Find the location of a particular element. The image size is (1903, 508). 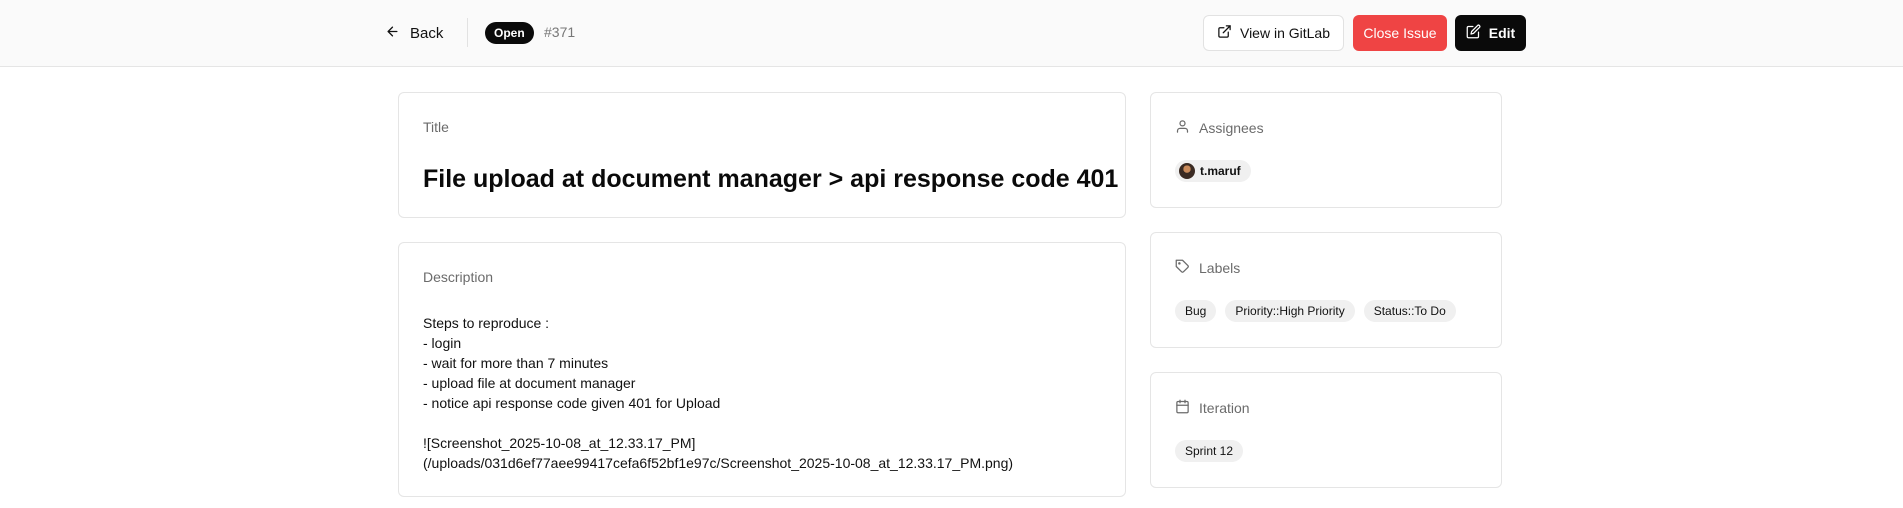

description-line is located at coordinates (763, 423).